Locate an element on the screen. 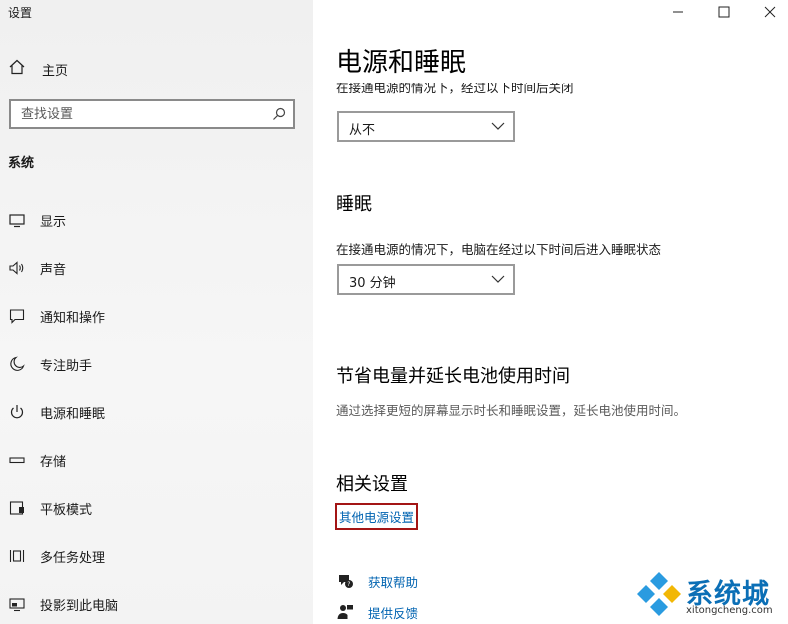 The width and height of the screenshot is (788, 624). search-input is located at coordinates (141, 114).